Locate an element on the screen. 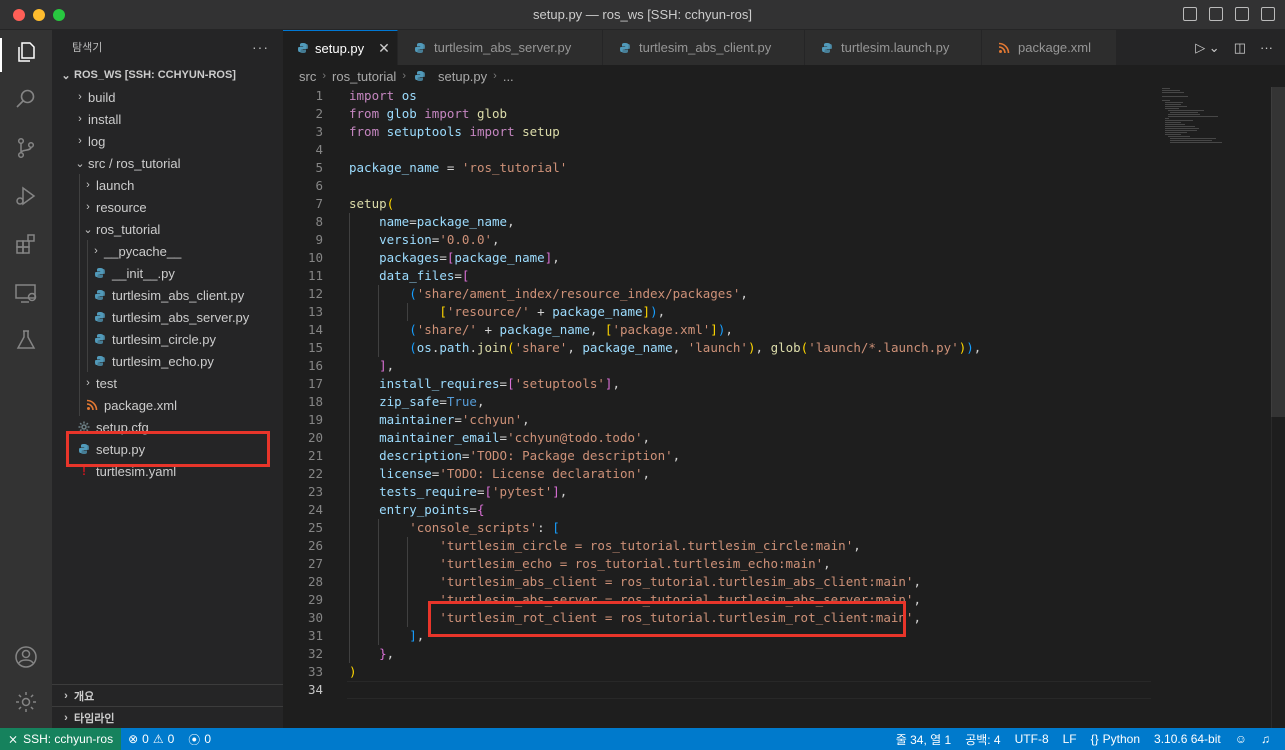 This screenshot has height=750, width=1285. encoding: UTF-8 is located at coordinates (1032, 739).